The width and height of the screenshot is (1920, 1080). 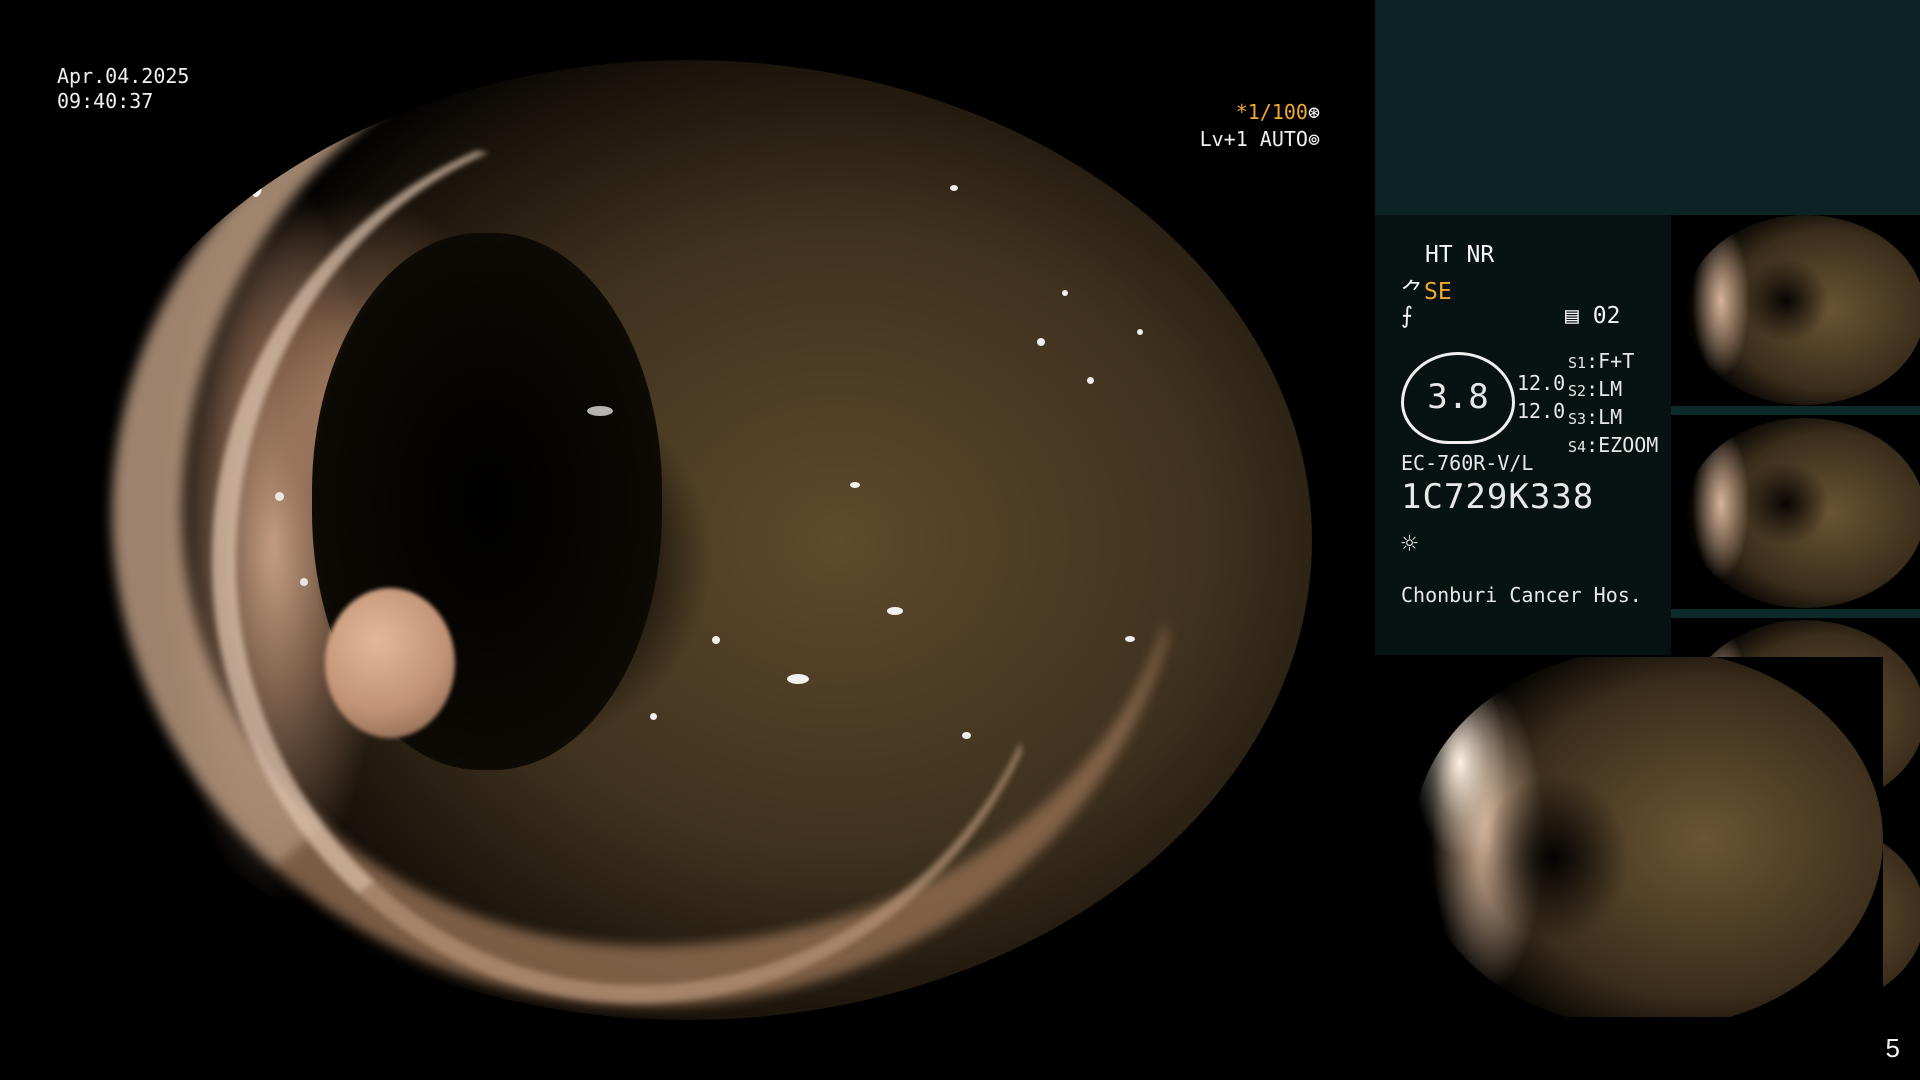 I want to click on memory-value: 02, so click(x=1606, y=316).